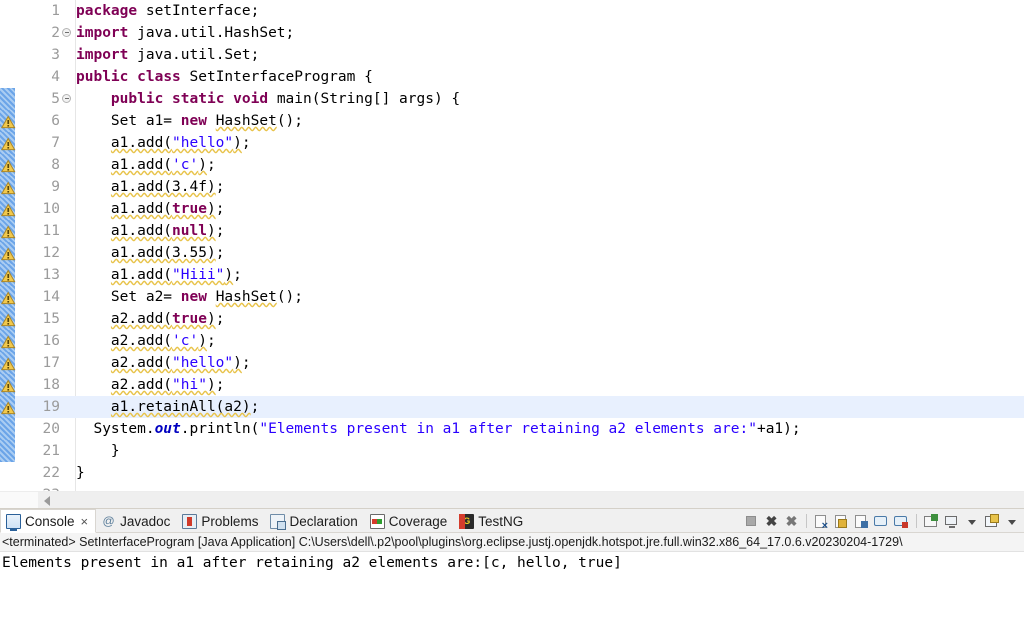 The width and height of the screenshot is (1024, 643). Describe the element at coordinates (189, 297) in the screenshot. I see `code-text: Set a2= new HashSet();` at that location.